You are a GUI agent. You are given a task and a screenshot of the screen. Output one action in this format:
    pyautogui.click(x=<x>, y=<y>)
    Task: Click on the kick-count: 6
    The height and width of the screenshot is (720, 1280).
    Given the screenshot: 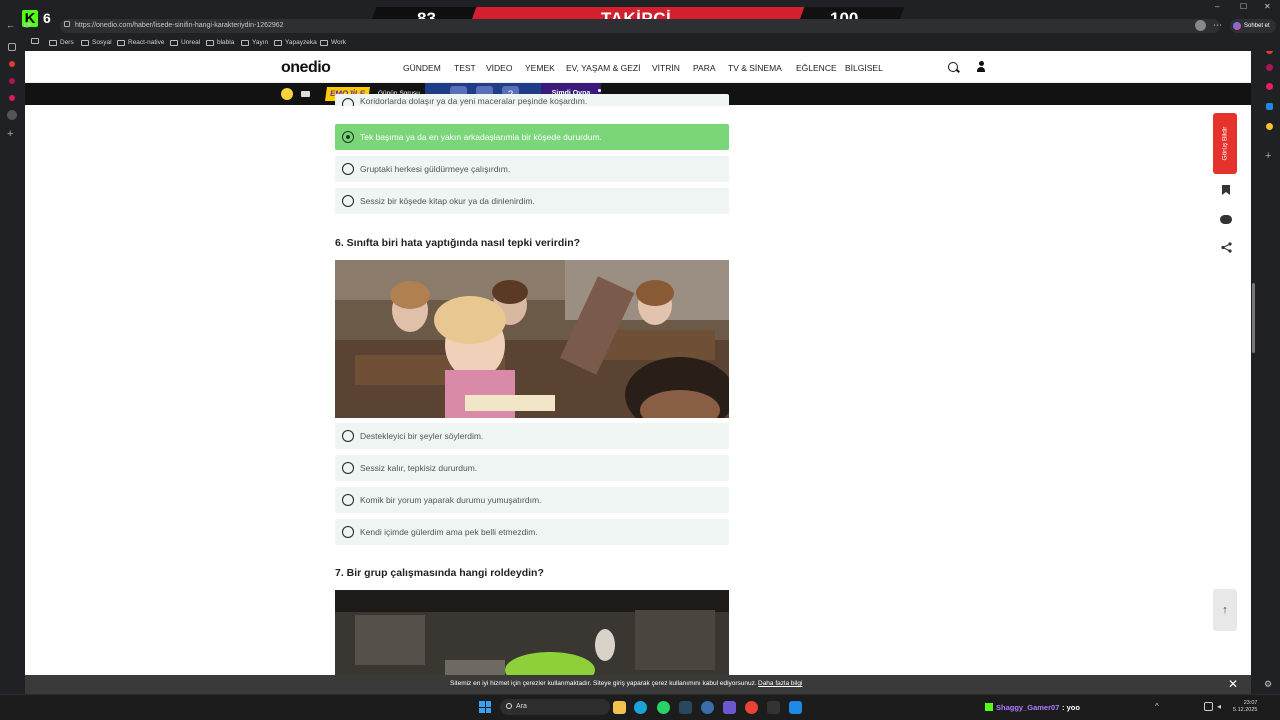 What is the action you would take?
    pyautogui.click(x=47, y=18)
    